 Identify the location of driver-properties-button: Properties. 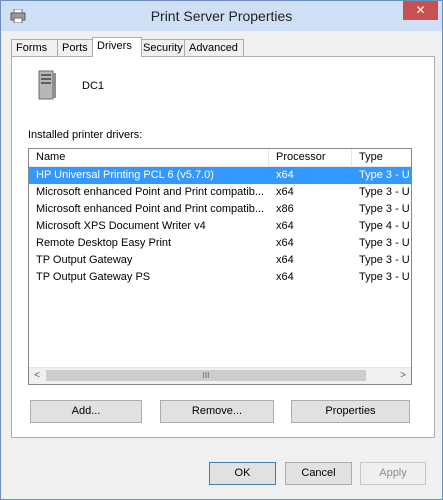
(350, 411).